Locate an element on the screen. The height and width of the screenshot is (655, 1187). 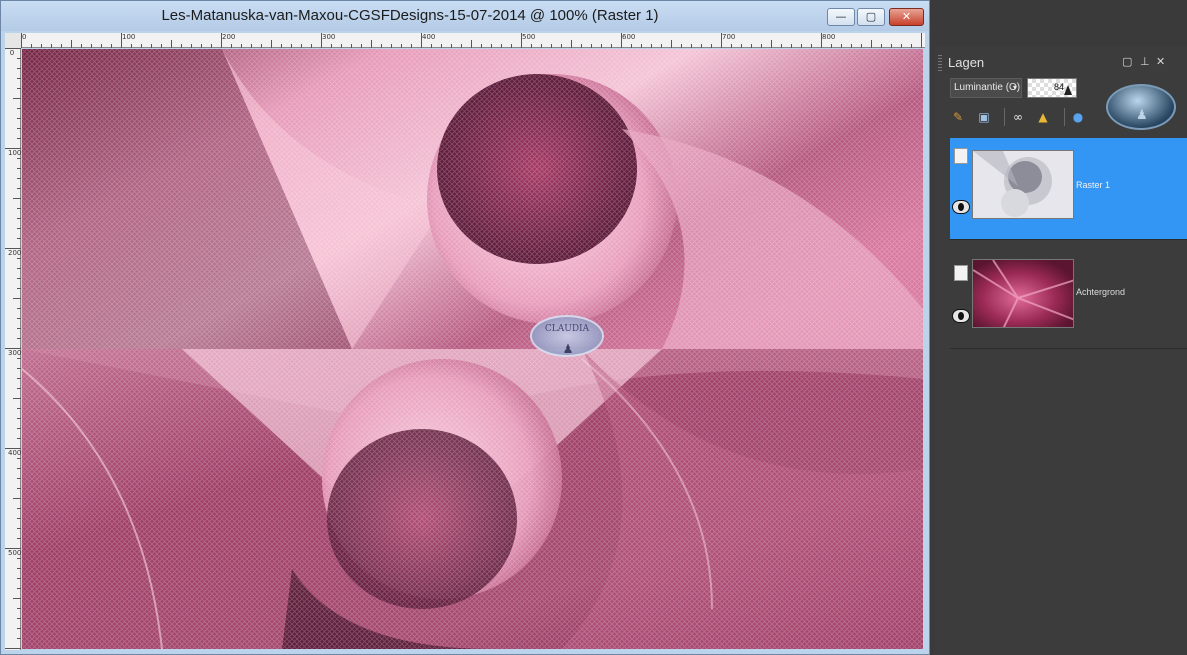
layer-row-achtergrond: Achtergrond is located at coordinates (1068, 298).